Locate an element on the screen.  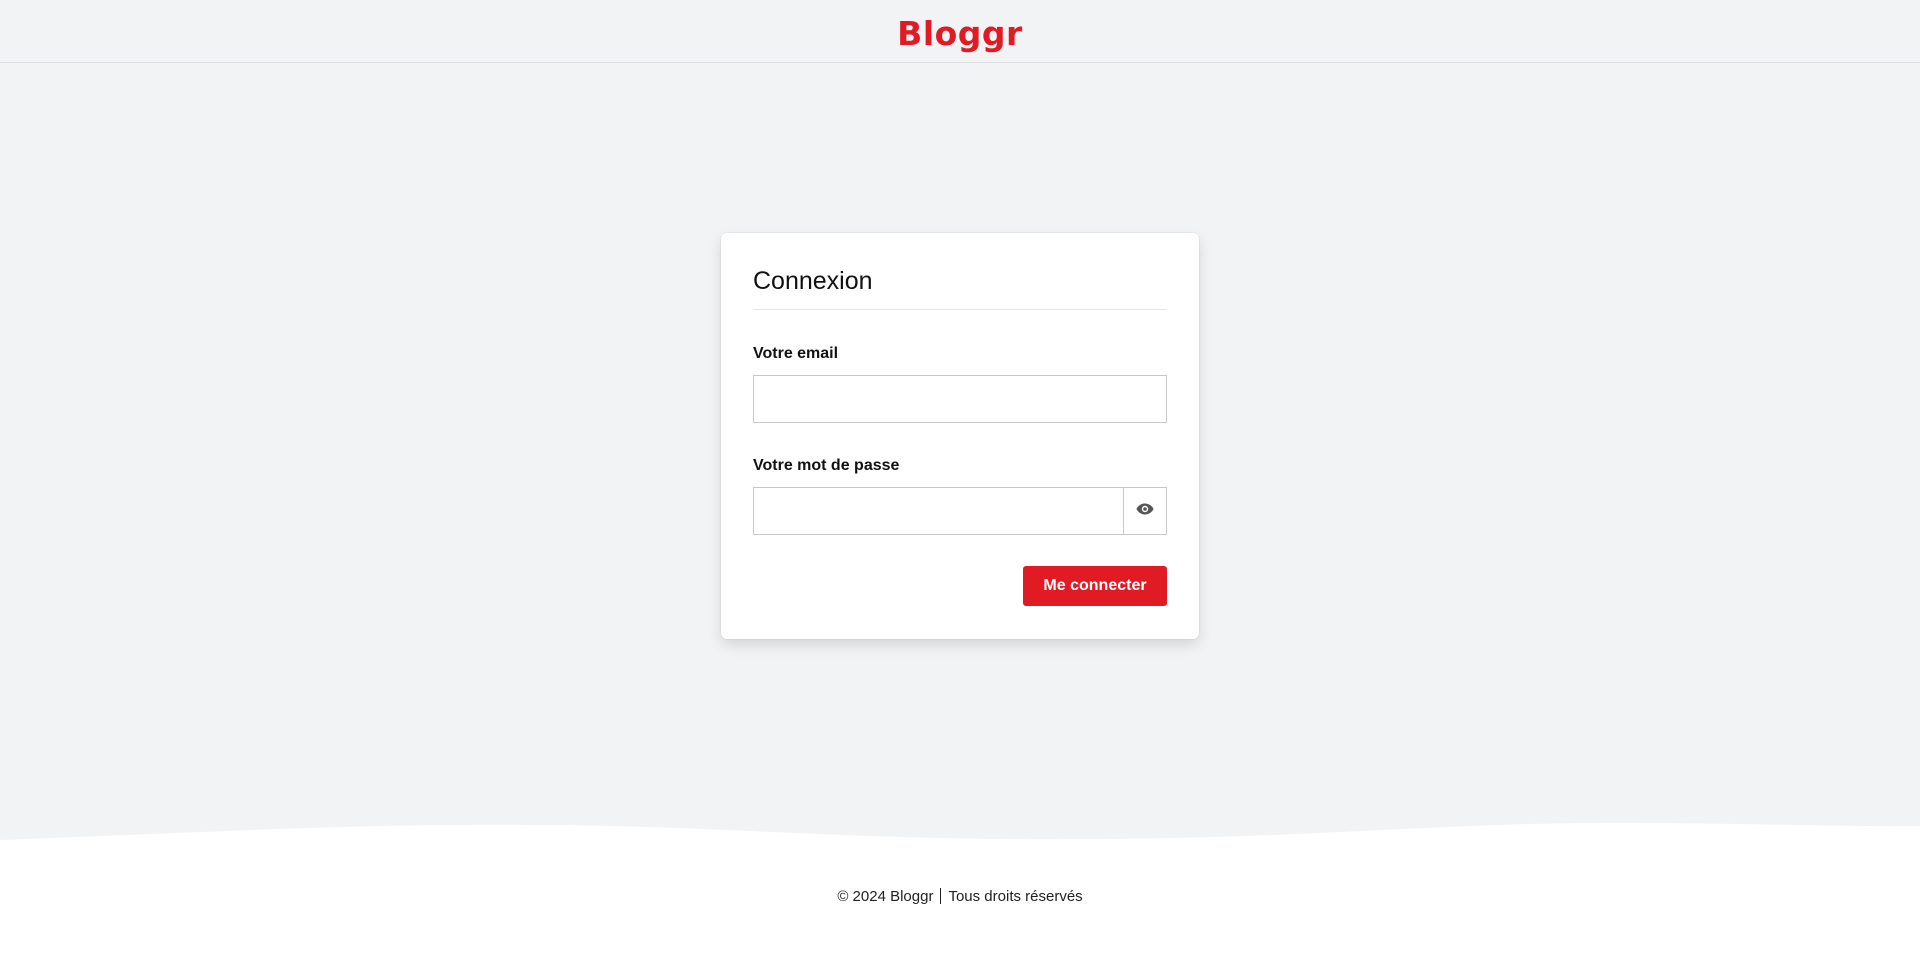
password-label: Votre mot de passe is located at coordinates (826, 465).